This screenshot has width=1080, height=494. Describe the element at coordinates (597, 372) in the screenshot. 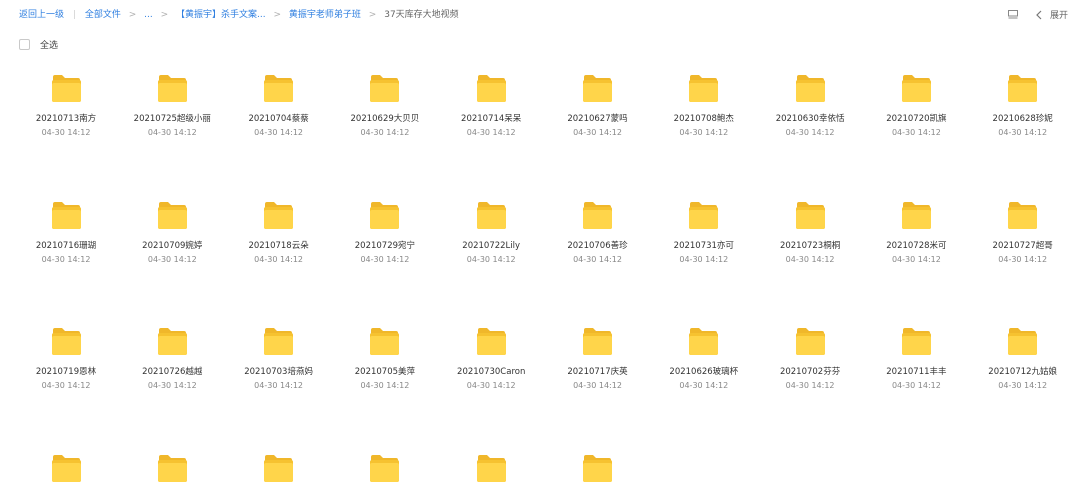

I see `folder-name: 20210717庆英` at that location.